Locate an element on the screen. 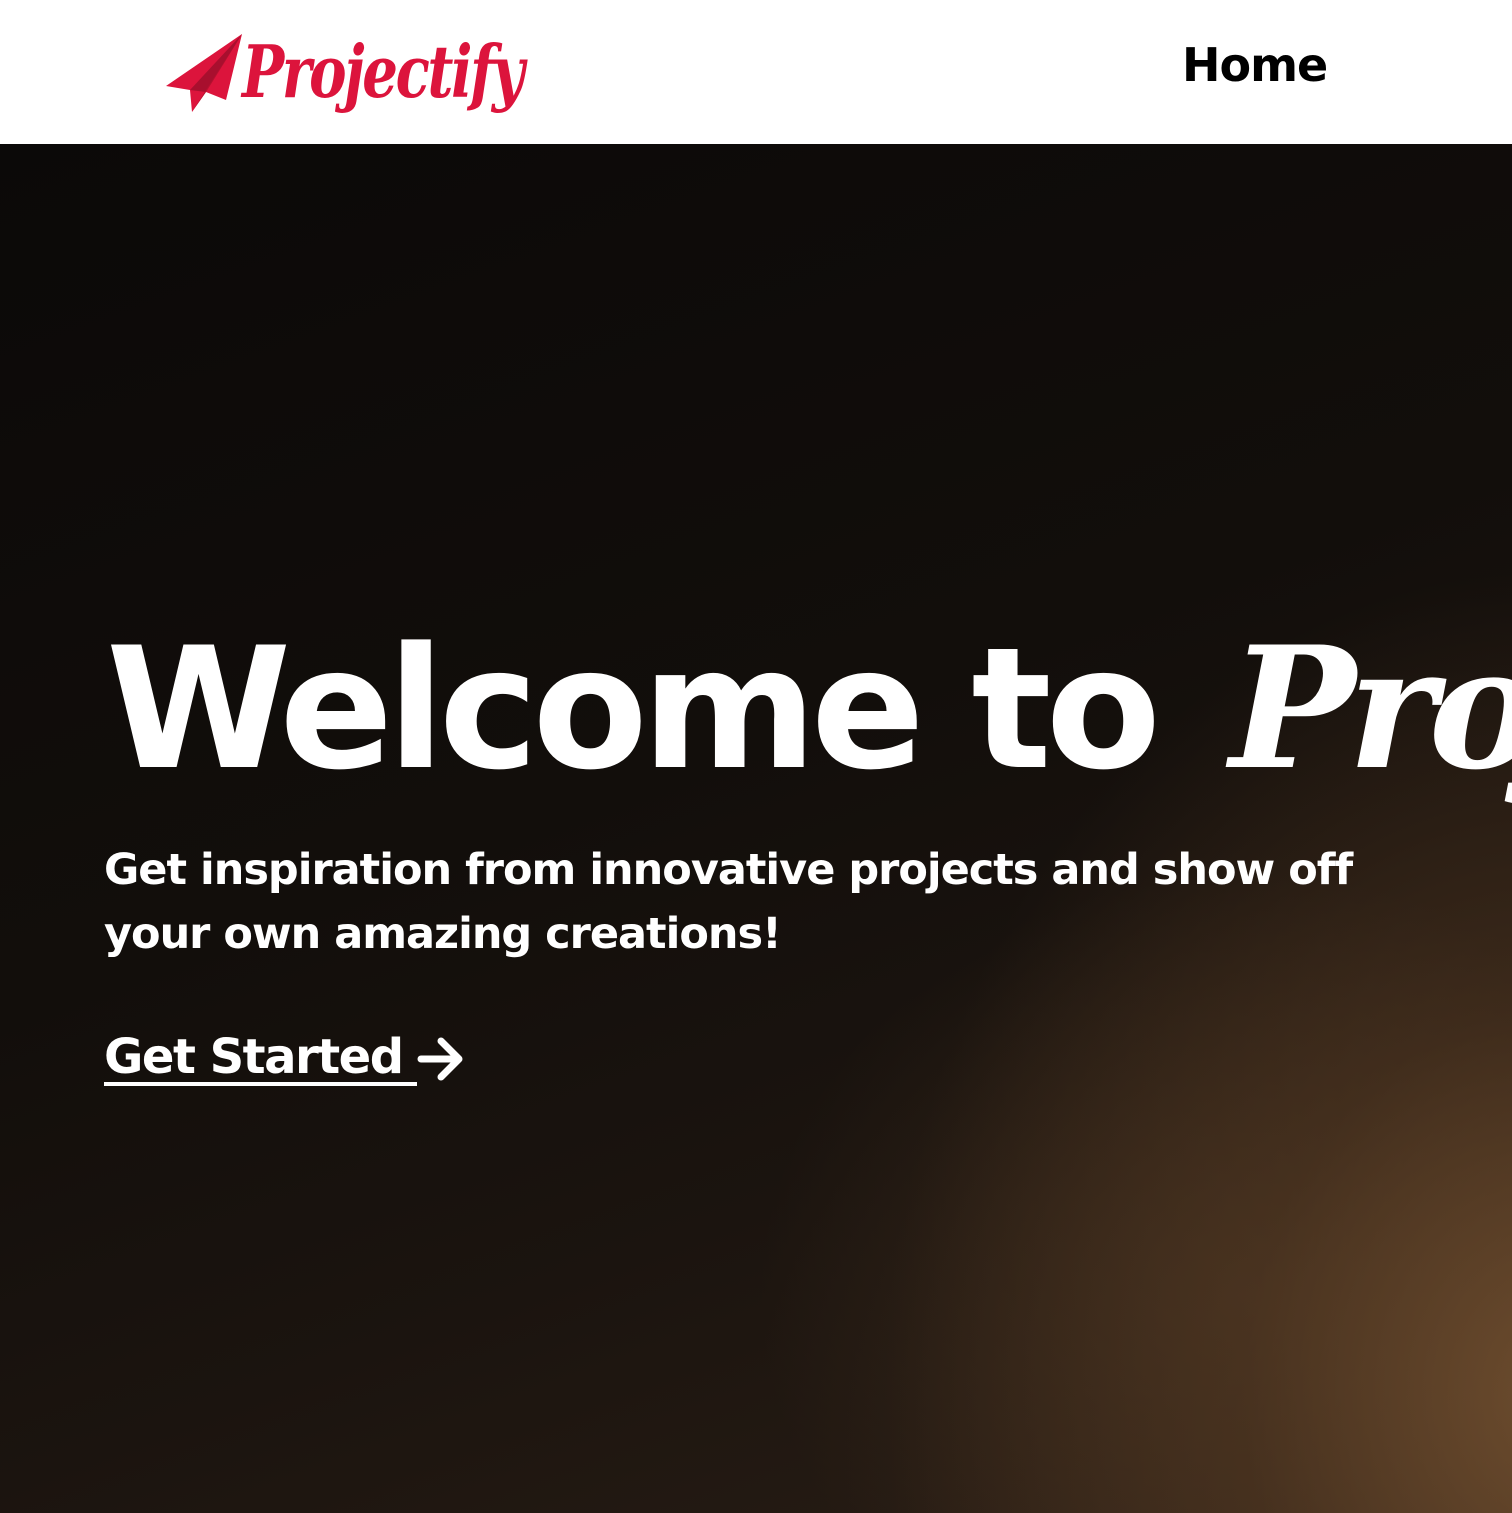  brand-logo-link: Projectify is located at coordinates (381, 72).